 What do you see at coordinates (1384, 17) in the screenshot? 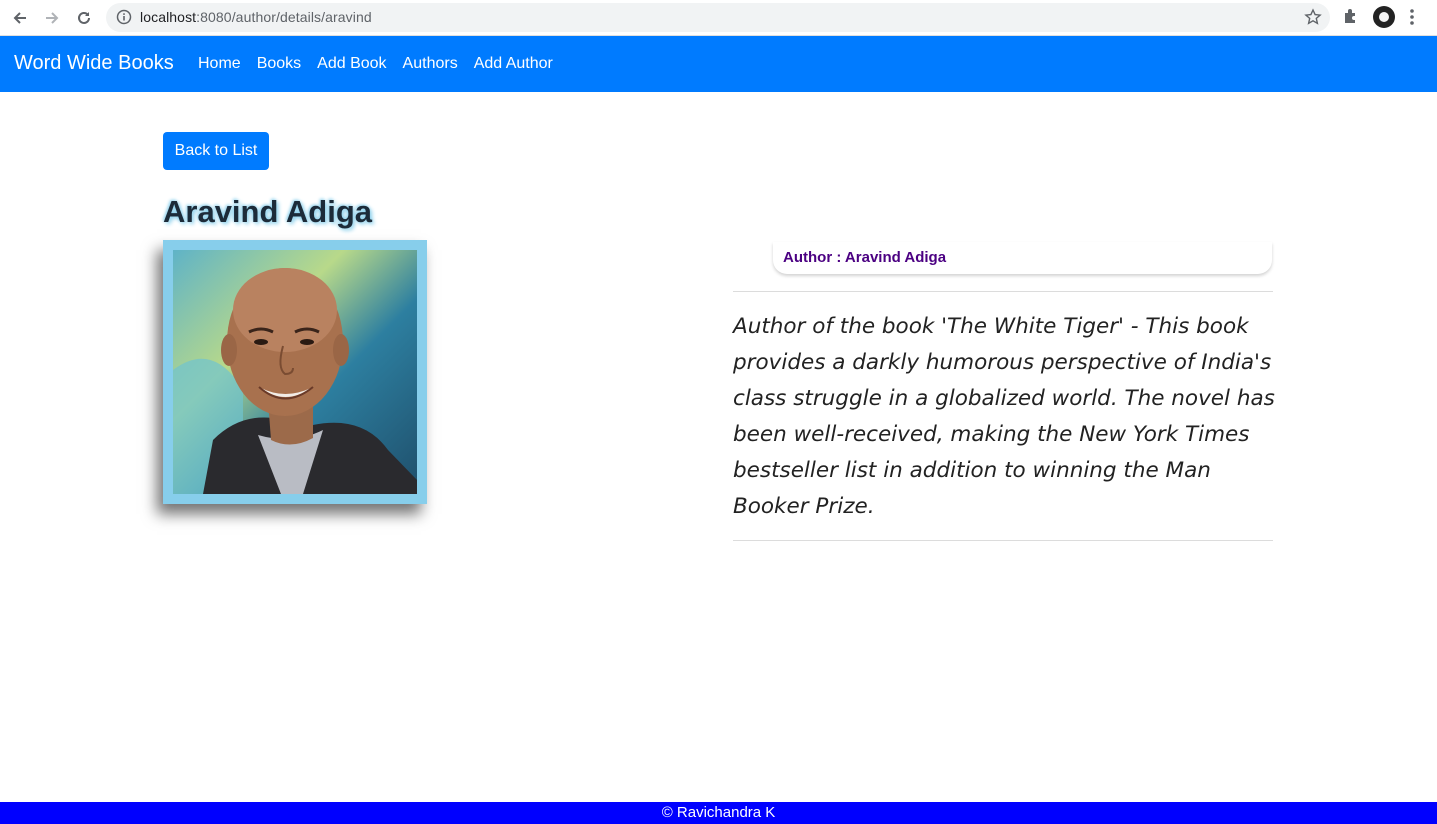
I see `profile-avatar` at bounding box center [1384, 17].